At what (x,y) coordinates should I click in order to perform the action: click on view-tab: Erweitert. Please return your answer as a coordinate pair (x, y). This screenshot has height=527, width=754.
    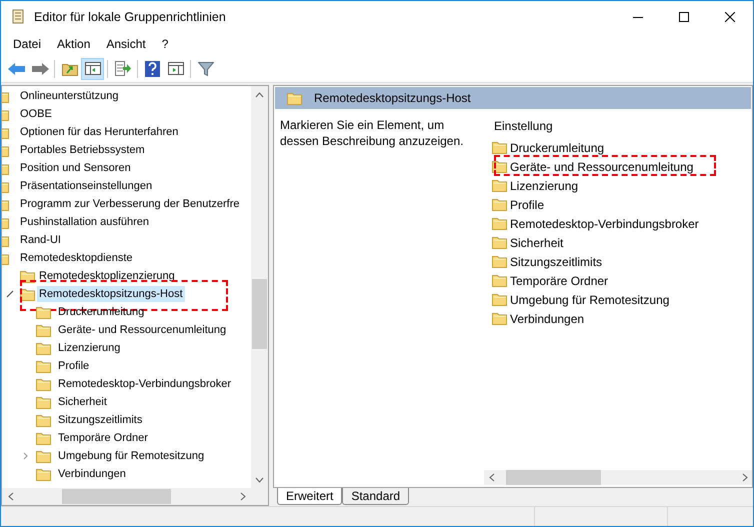
    Looking at the image, I should click on (309, 496).